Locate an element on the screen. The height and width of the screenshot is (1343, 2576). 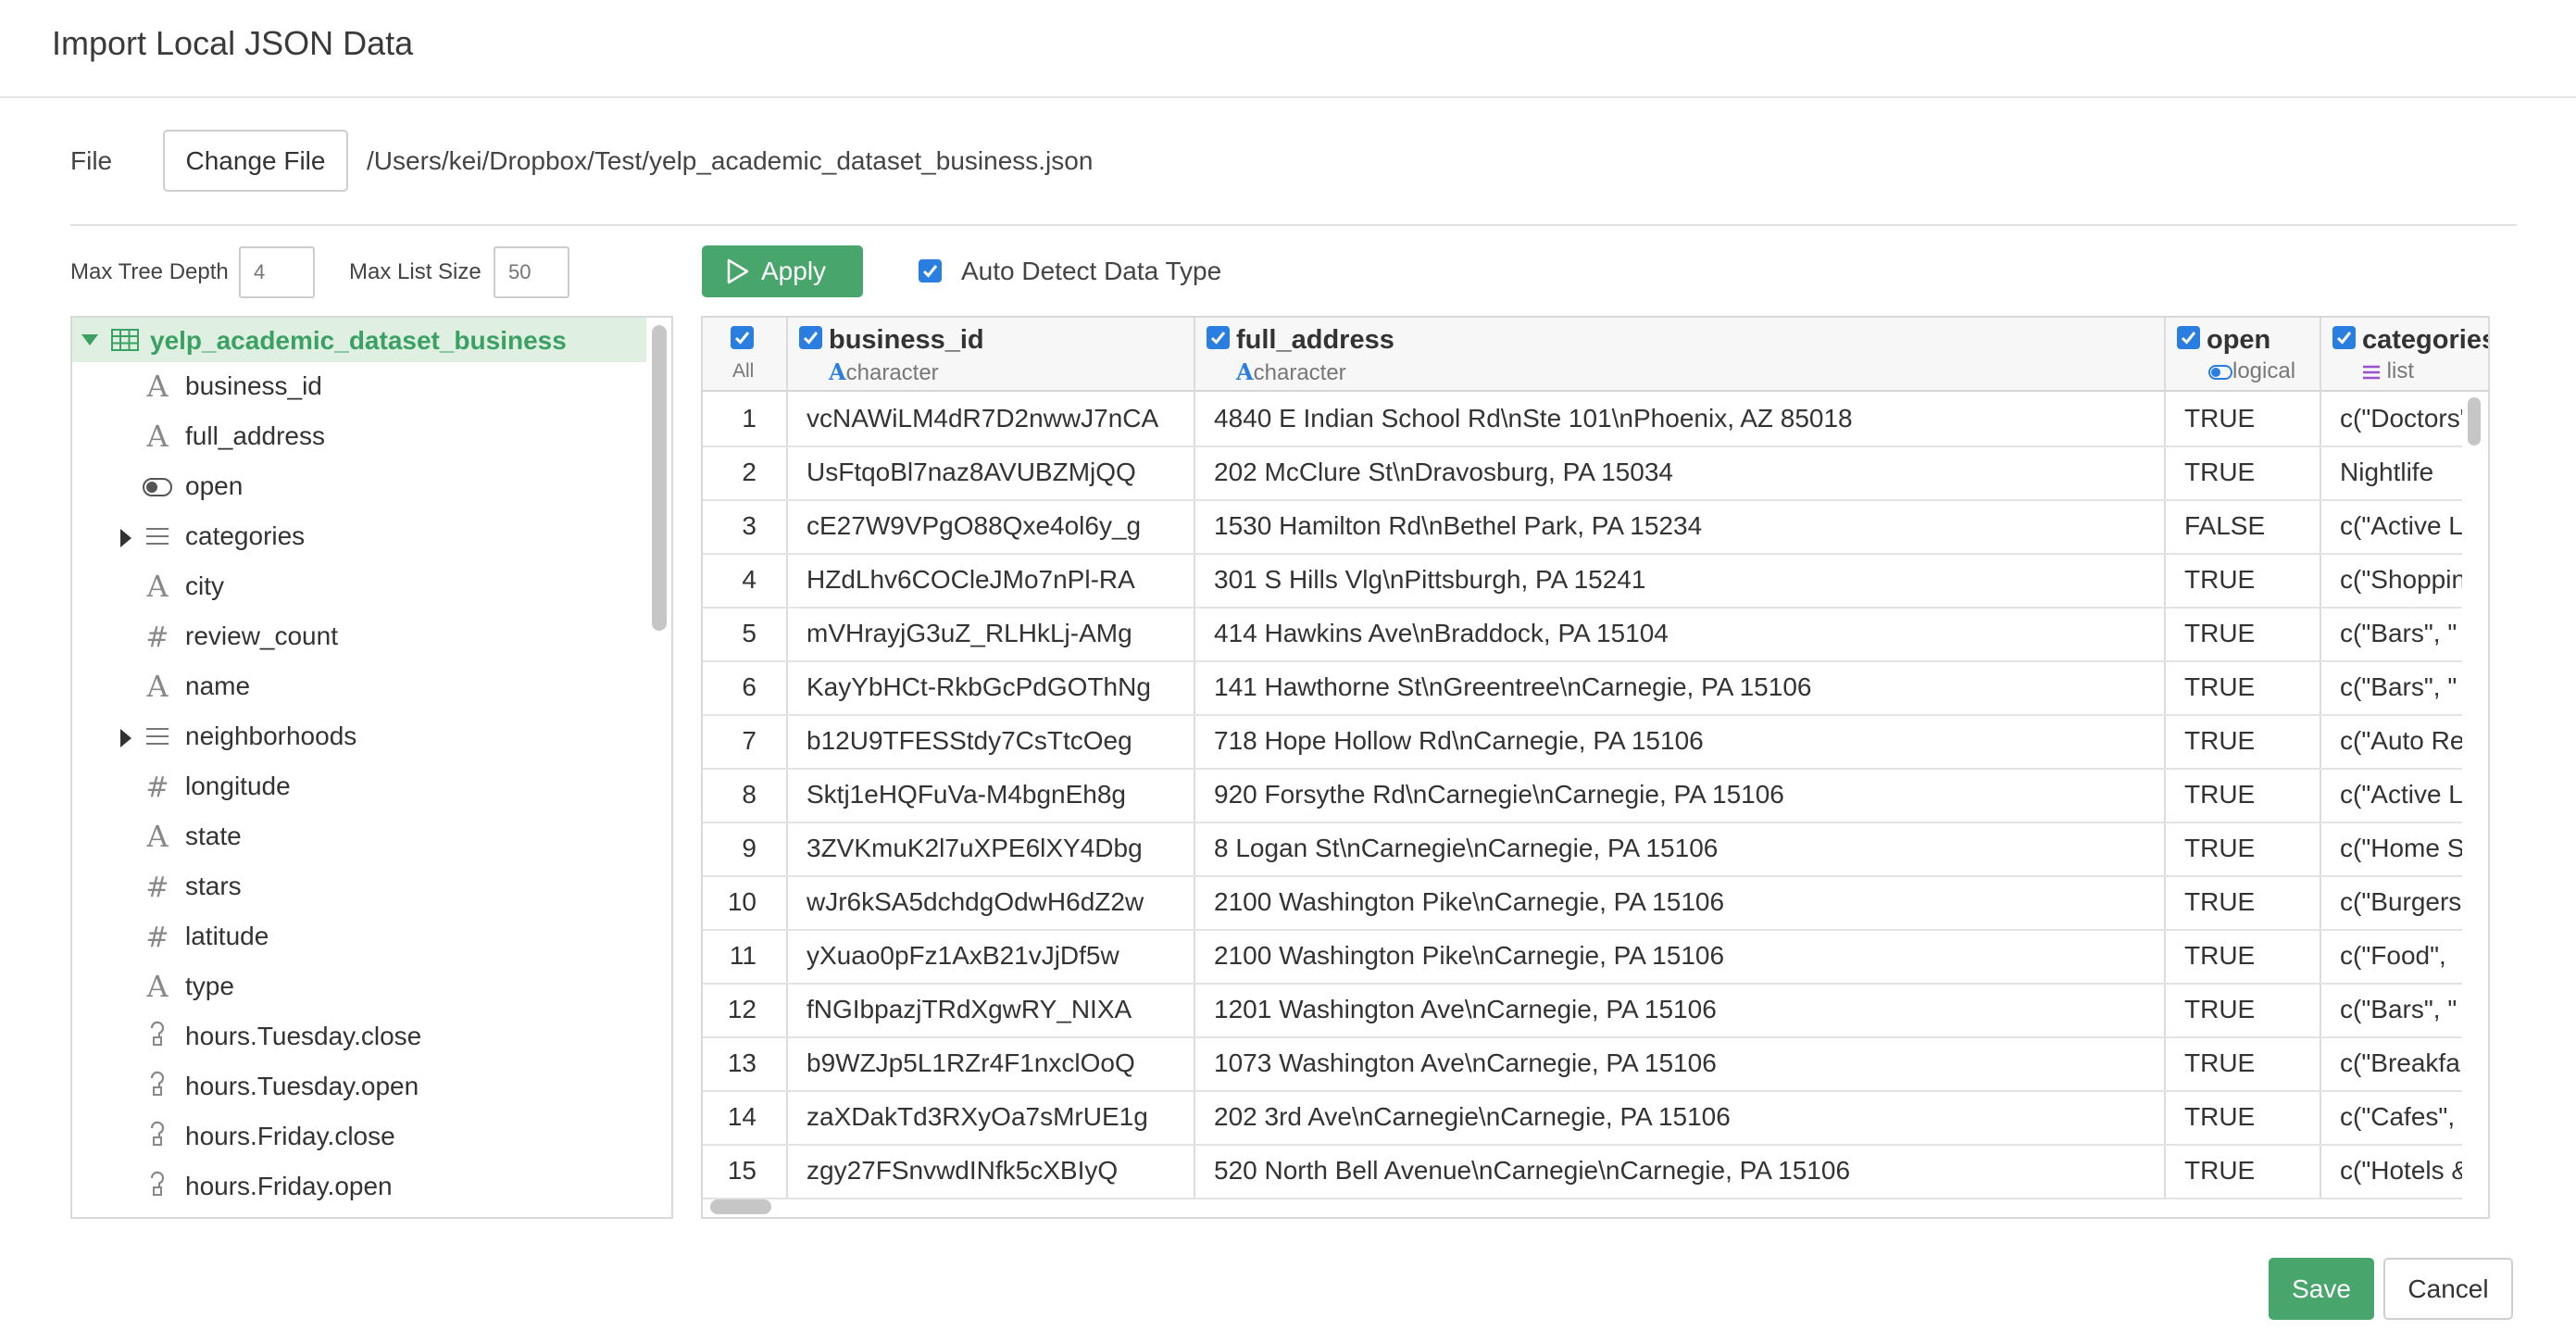
tree-root-node: yelp_academic_dataset_business is located at coordinates (359, 340).